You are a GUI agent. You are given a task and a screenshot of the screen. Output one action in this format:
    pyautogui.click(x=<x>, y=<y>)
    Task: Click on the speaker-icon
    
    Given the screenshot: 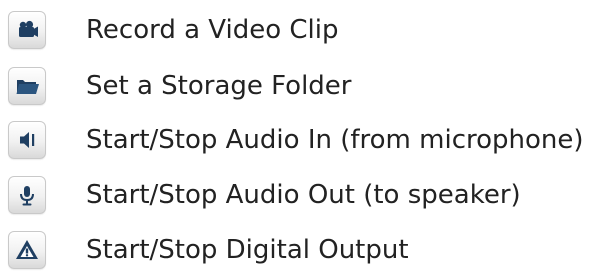 What is the action you would take?
    pyautogui.click(x=27, y=140)
    